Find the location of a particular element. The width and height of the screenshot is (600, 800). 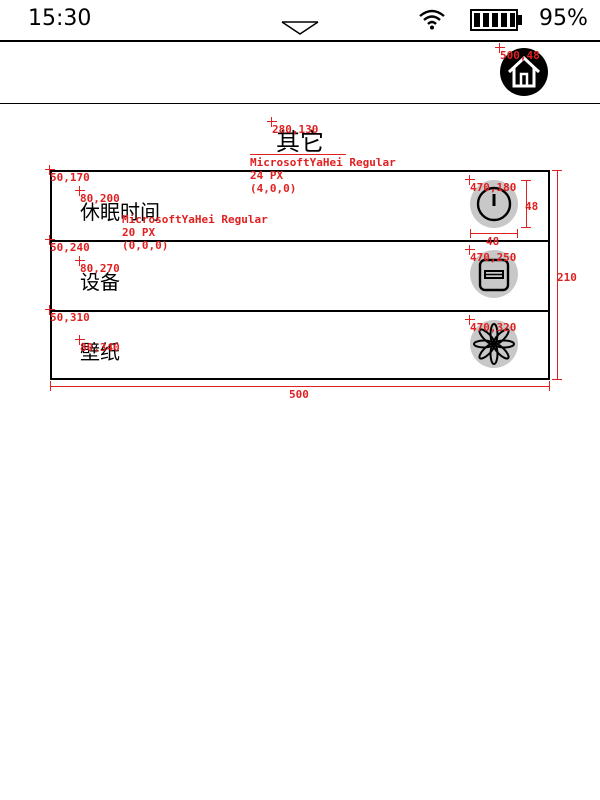

annotation-row1-pos: 50,170 is located at coordinates (70, 177).